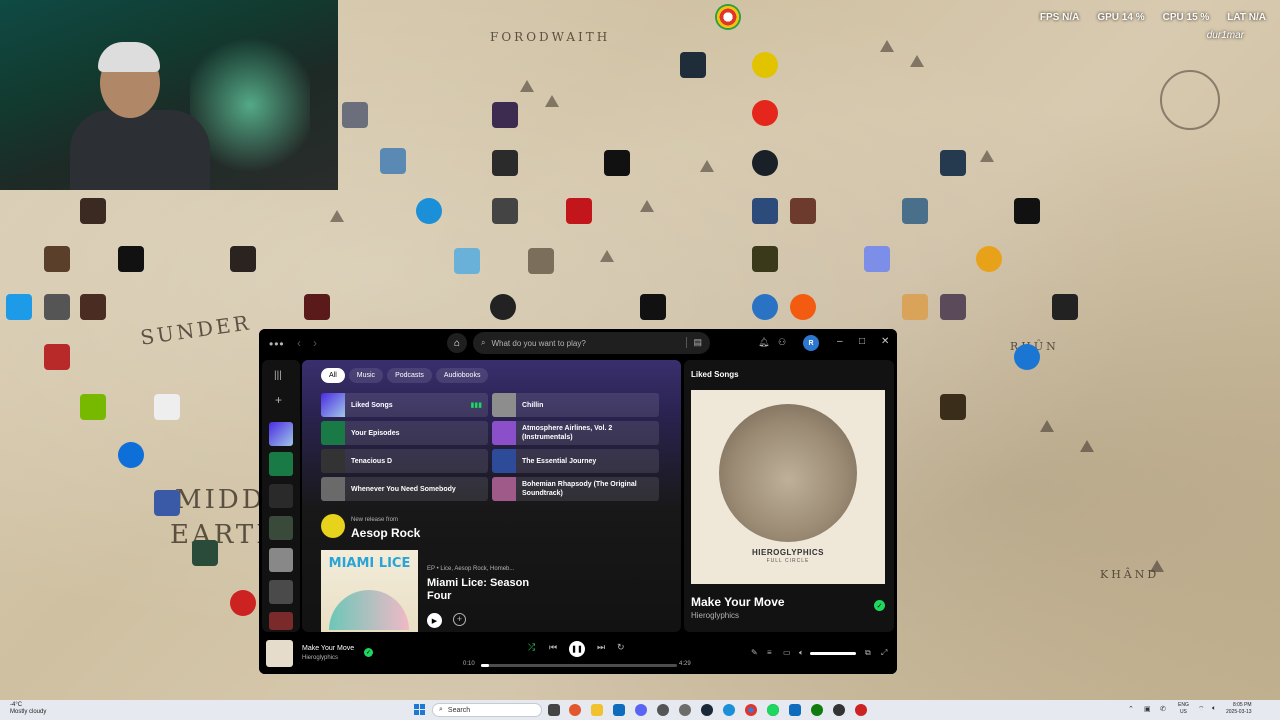 Image resolution: width=1280 pixels, height=720 pixels. I want to click on shortcut-tile: Liked Songs ▮▮▮, so click(404, 405).